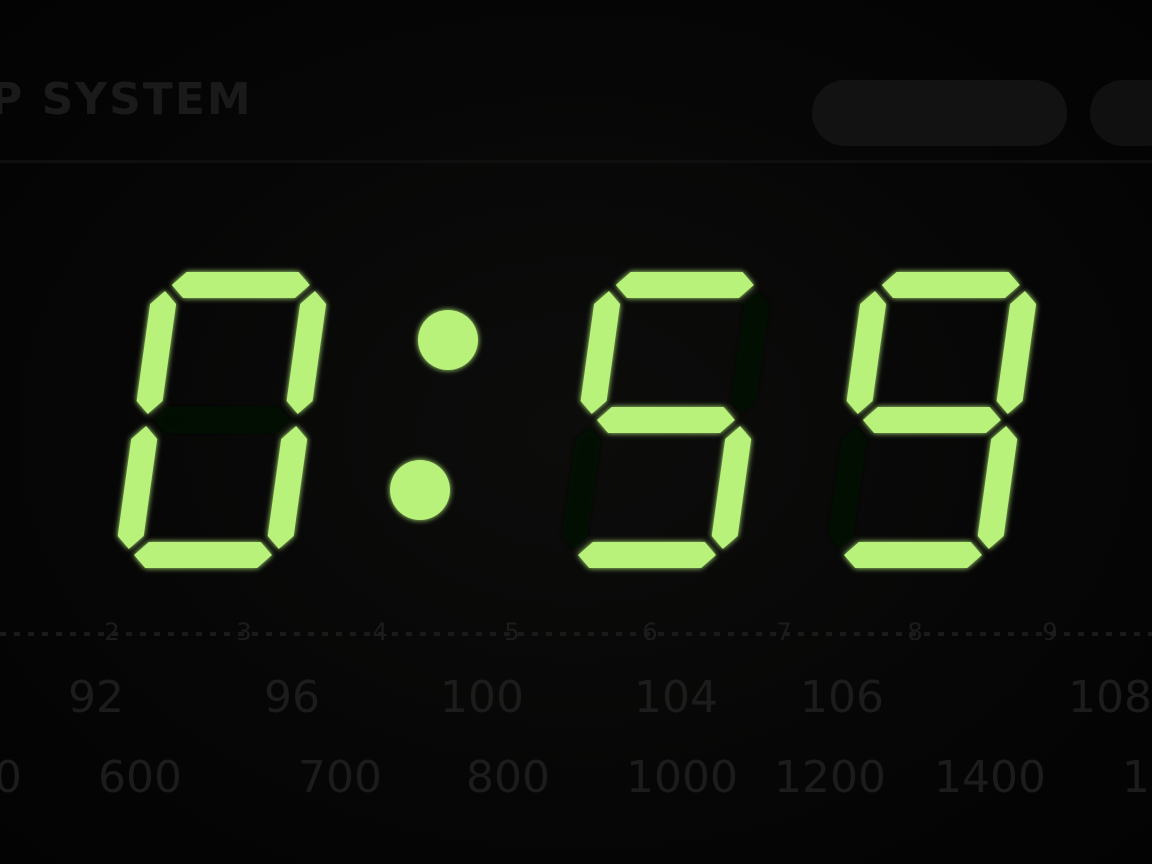 The height and width of the screenshot is (864, 1152). Describe the element at coordinates (340, 777) in the screenshot. I see `am-scale-label: 700` at that location.